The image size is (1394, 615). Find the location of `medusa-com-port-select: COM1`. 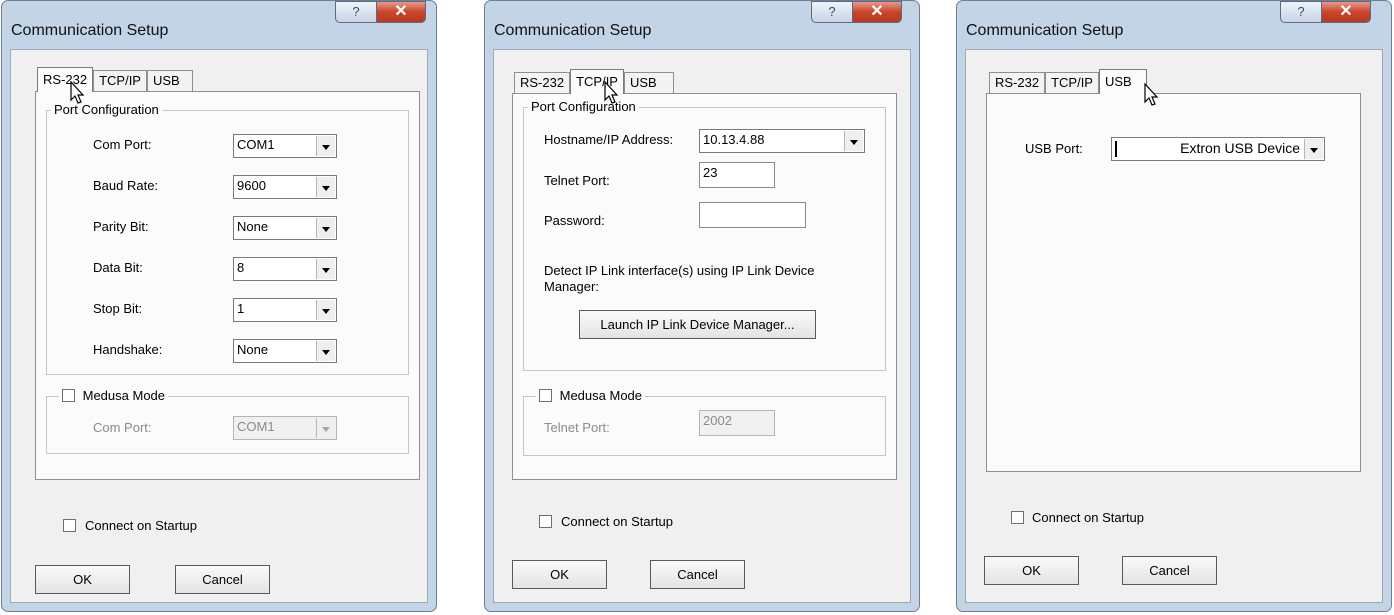

medusa-com-port-select: COM1 is located at coordinates (285, 428).